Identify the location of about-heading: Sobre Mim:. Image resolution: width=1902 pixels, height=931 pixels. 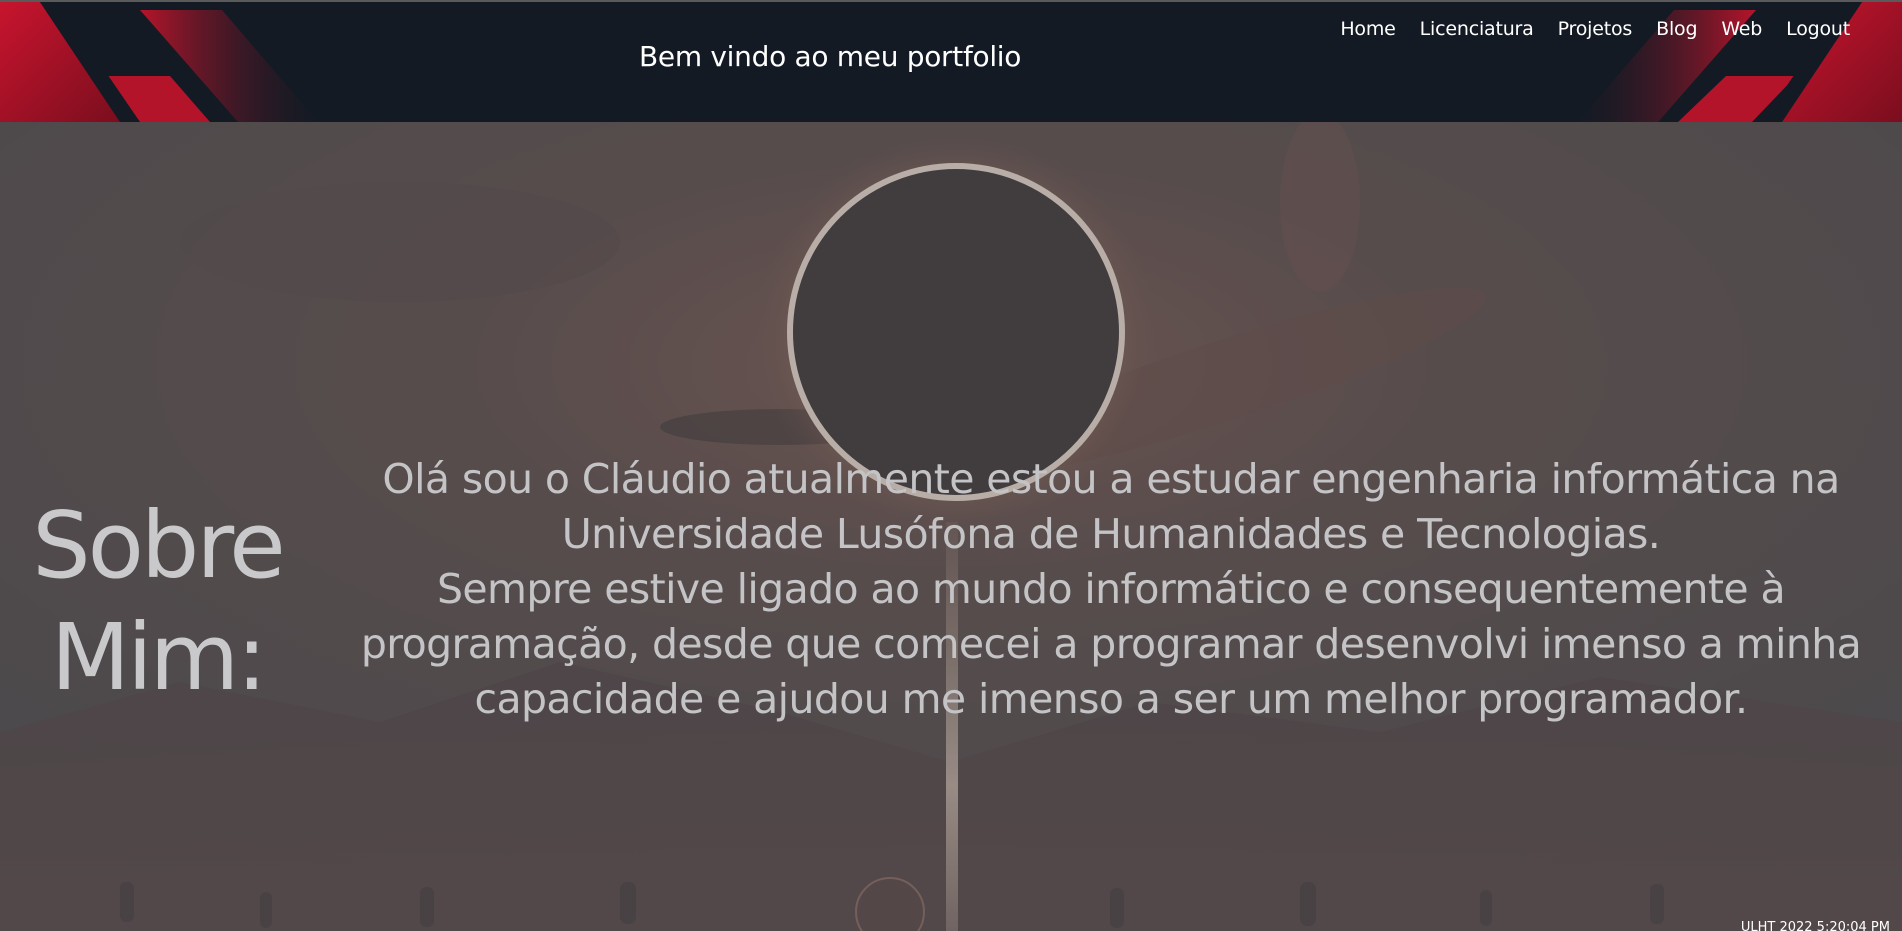
(157, 602).